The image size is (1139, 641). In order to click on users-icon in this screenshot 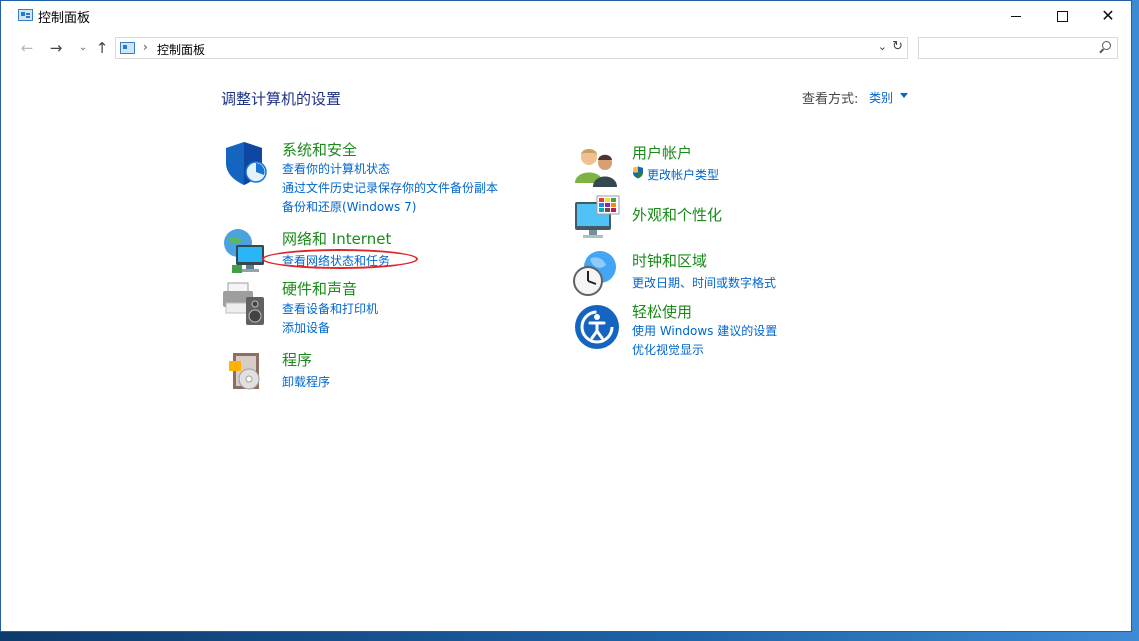, I will do `click(597, 165)`.